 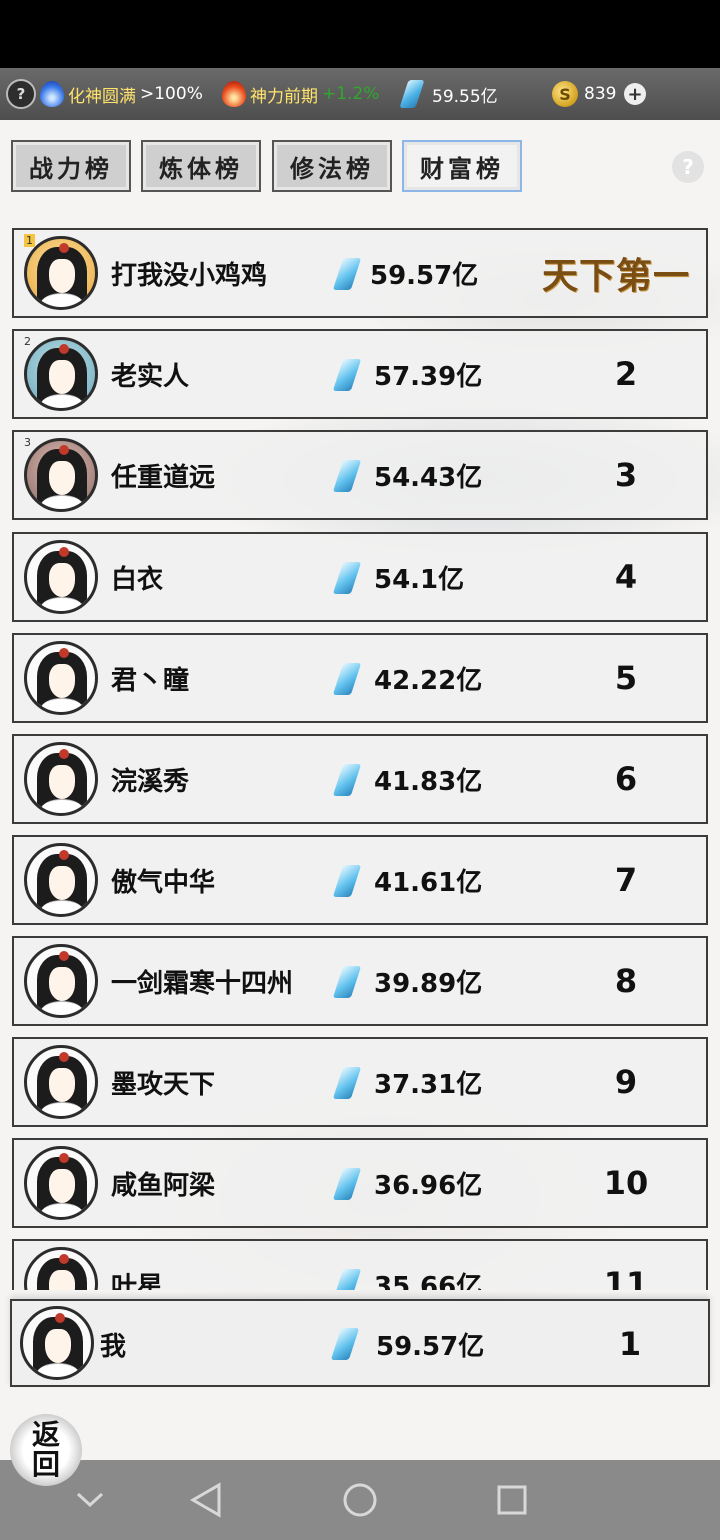 I want to click on champion-title: 天下第一, so click(x=616, y=276).